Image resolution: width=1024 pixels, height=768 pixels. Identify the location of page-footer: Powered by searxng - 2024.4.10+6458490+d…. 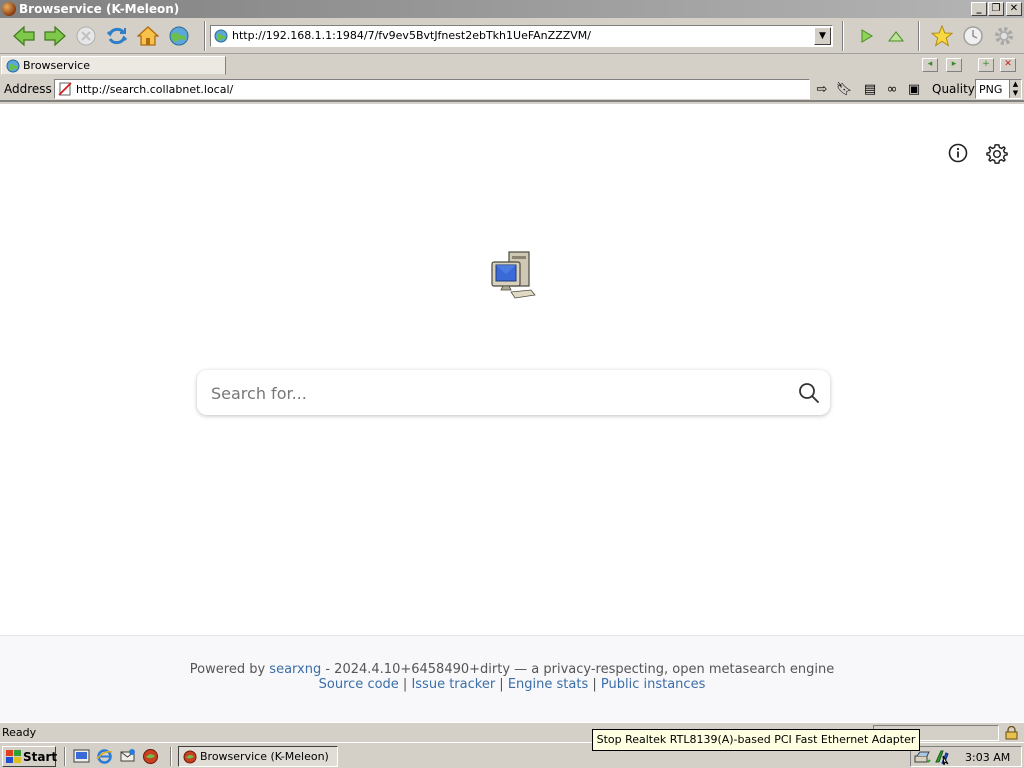
(512, 678).